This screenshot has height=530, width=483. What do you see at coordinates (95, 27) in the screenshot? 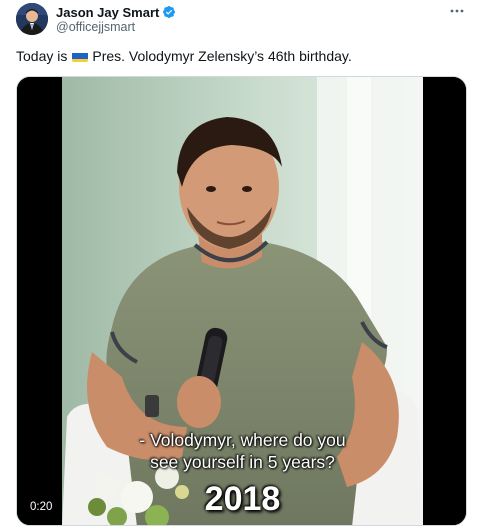
I see `author-handle: @officejjsmart` at bounding box center [95, 27].